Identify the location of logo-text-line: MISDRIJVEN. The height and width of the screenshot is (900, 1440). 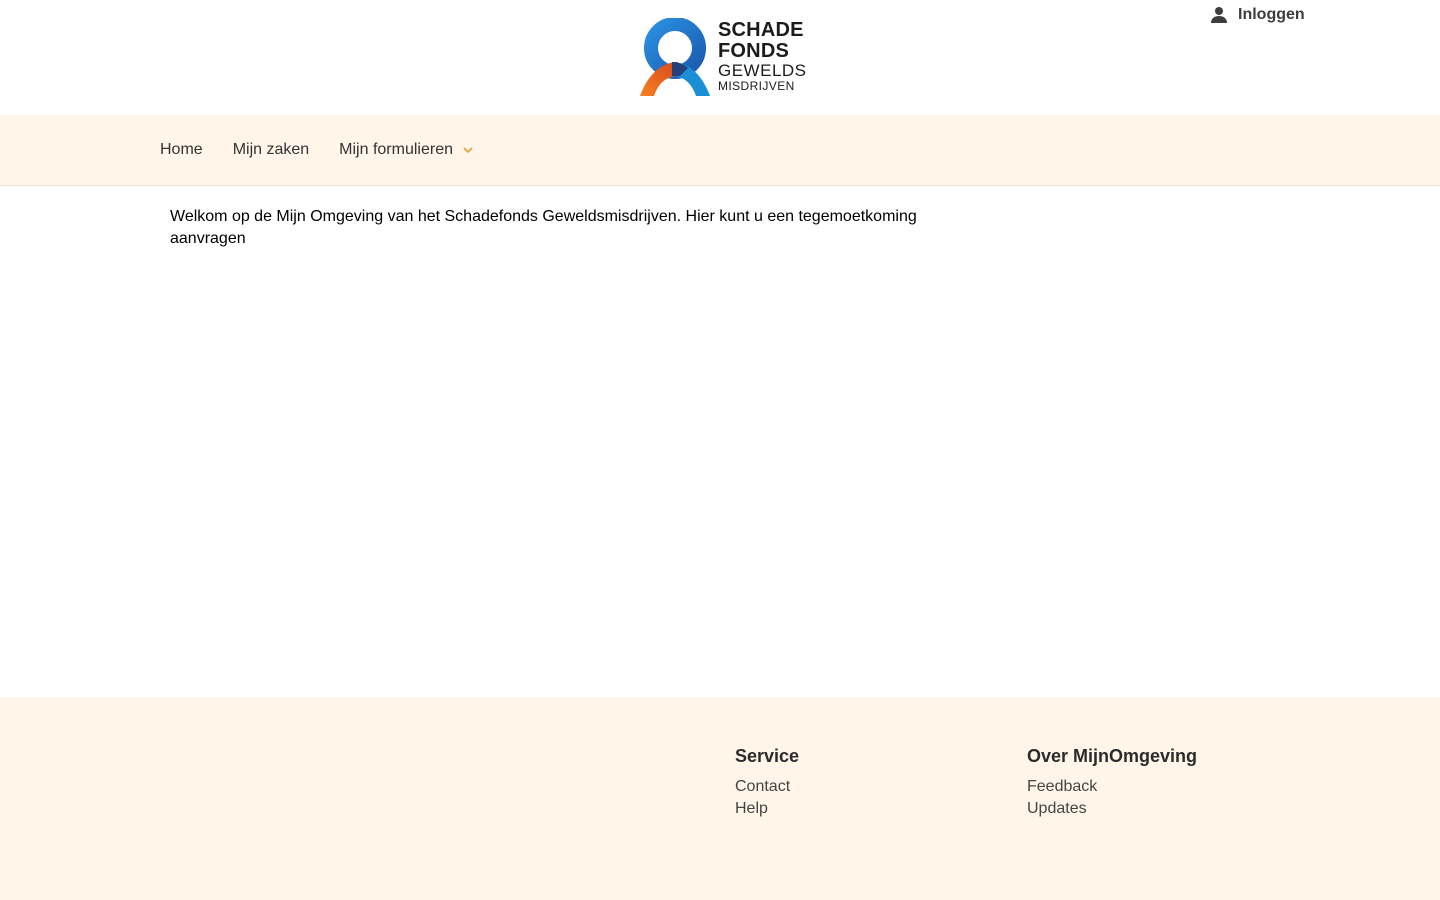
(756, 86).